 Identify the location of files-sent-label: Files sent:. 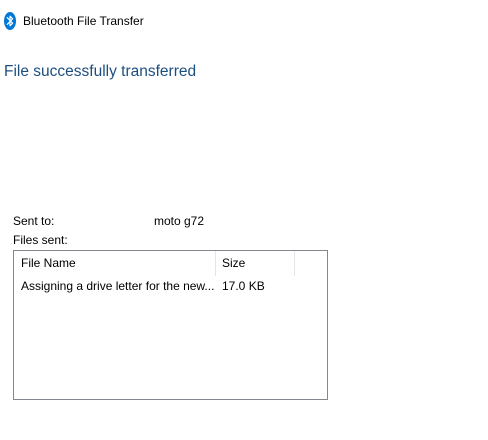
(40, 240).